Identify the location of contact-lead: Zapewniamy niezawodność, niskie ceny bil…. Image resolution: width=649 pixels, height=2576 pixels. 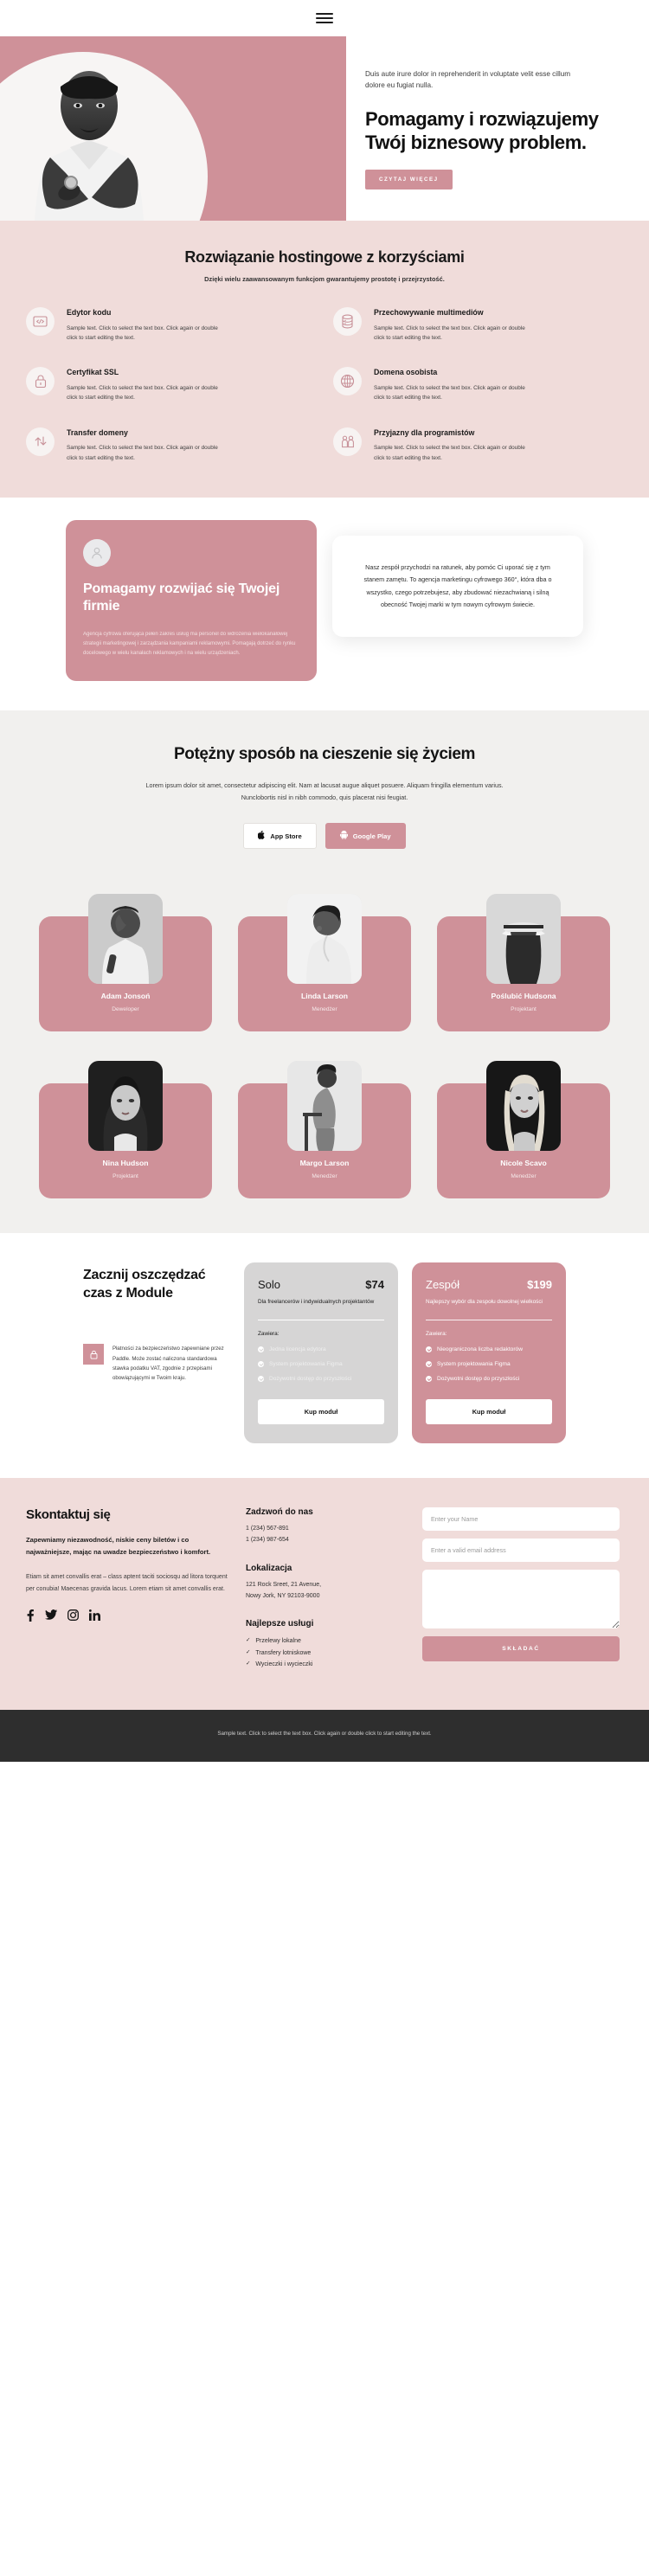
(119, 1546).